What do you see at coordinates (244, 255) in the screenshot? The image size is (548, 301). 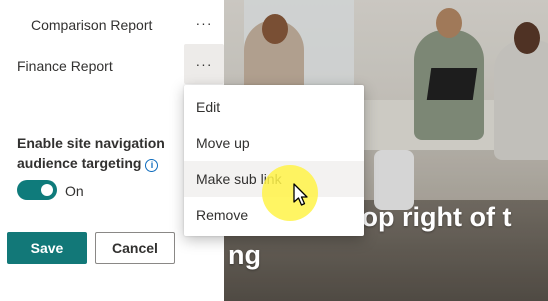 I see `hero-title-line2: ng` at bounding box center [244, 255].